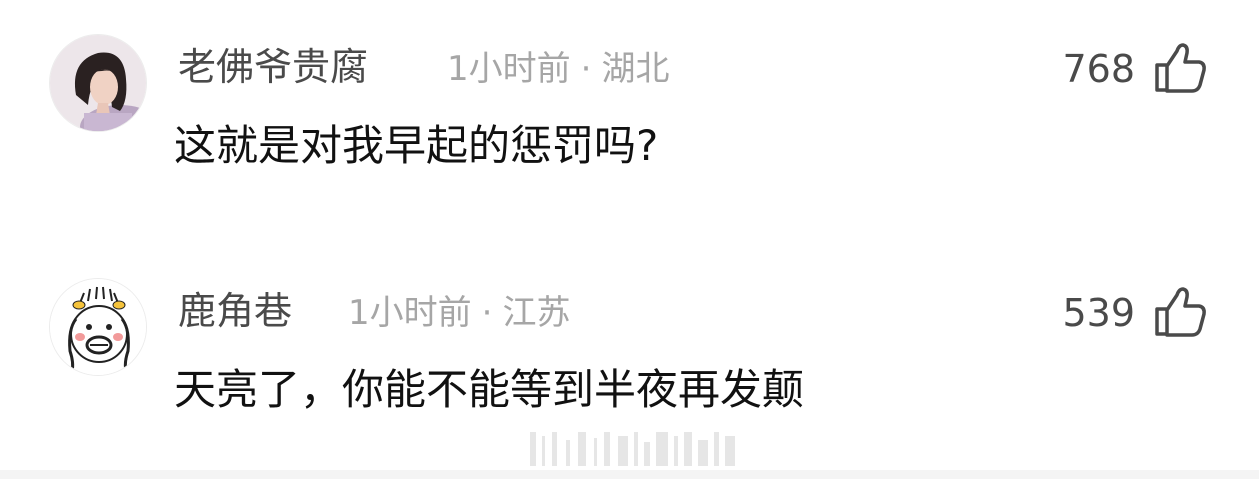 The height and width of the screenshot is (479, 1259). I want to click on like-count: 768, so click(1098, 69).